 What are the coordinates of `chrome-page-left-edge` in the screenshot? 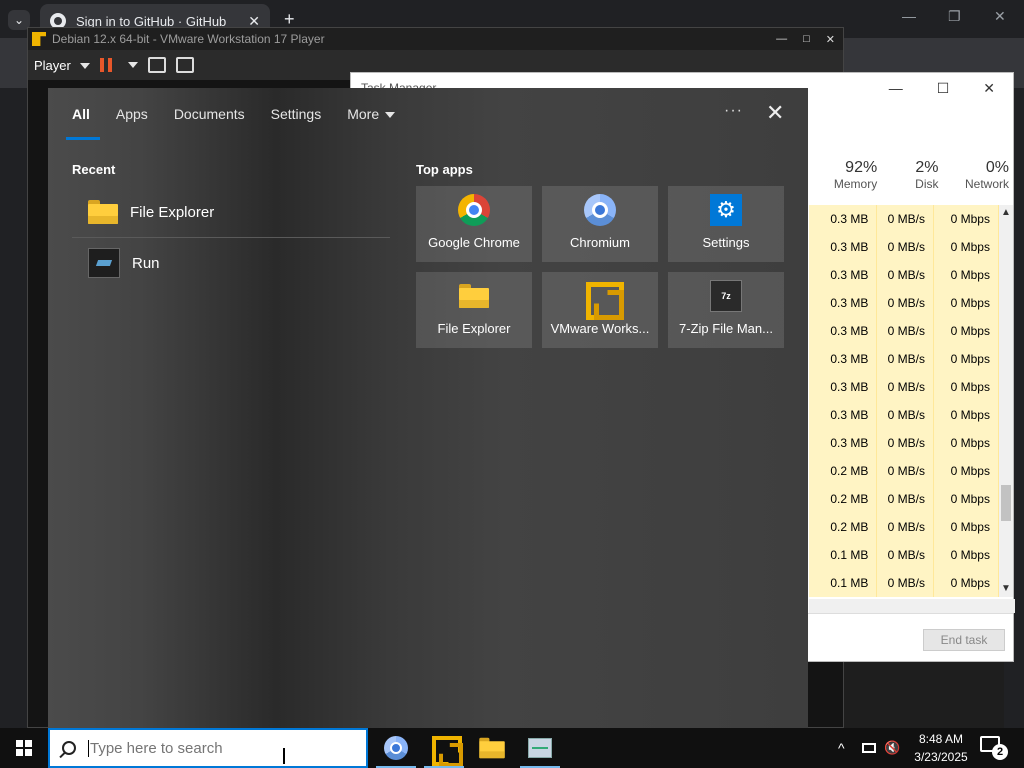 It's located at (14, 408).